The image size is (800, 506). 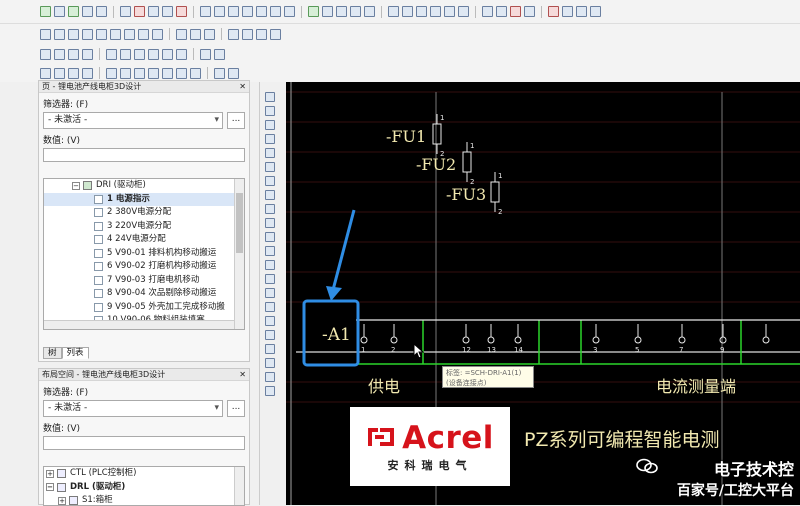 I want to click on pointer-icon, so click(x=595, y=11).